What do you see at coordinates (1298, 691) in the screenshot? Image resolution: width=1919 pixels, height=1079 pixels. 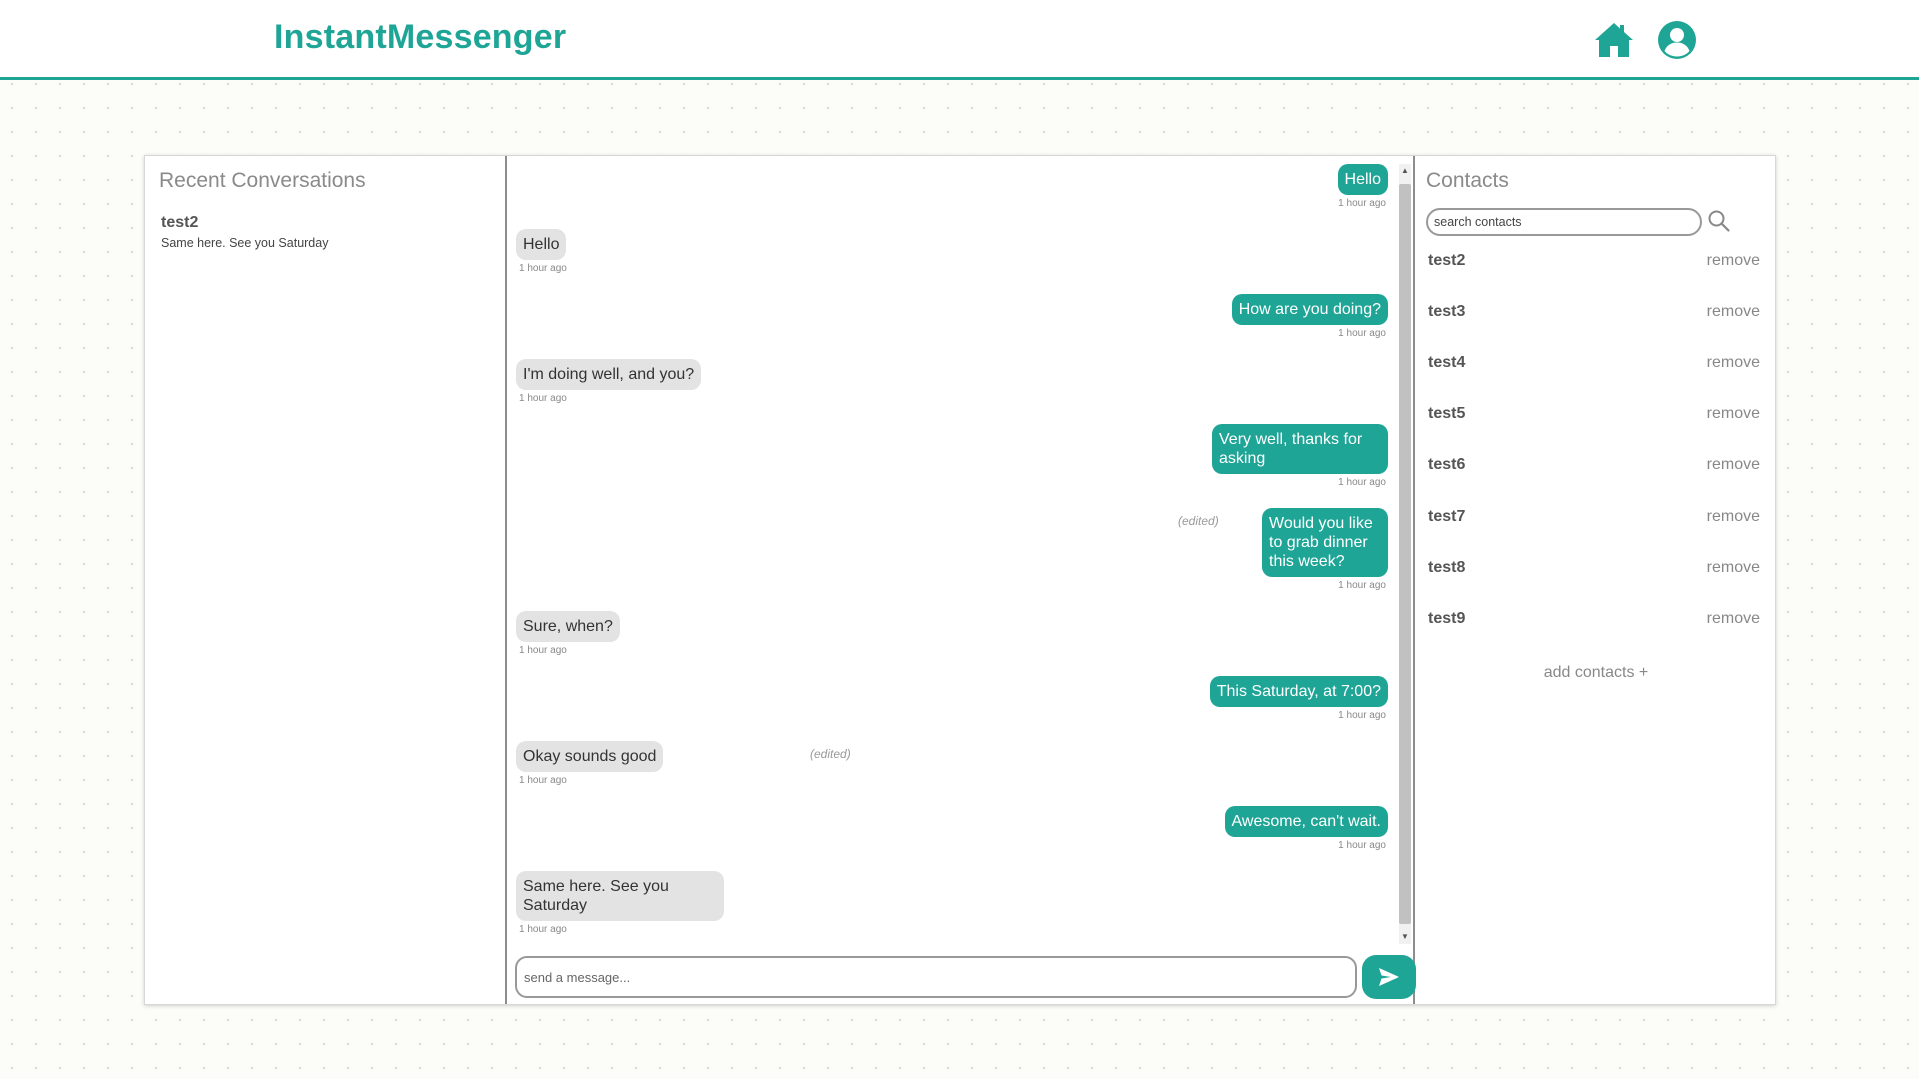 I see `message-bubble: This Saturday, at 7:00?` at bounding box center [1298, 691].